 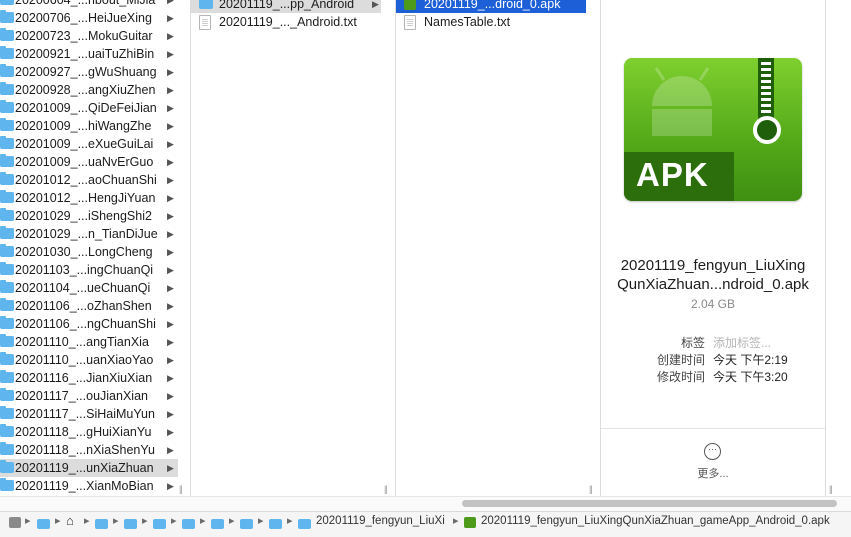 I want to click on folder-row: 20201119_...XianMoBian ▶, so click(x=89, y=486).